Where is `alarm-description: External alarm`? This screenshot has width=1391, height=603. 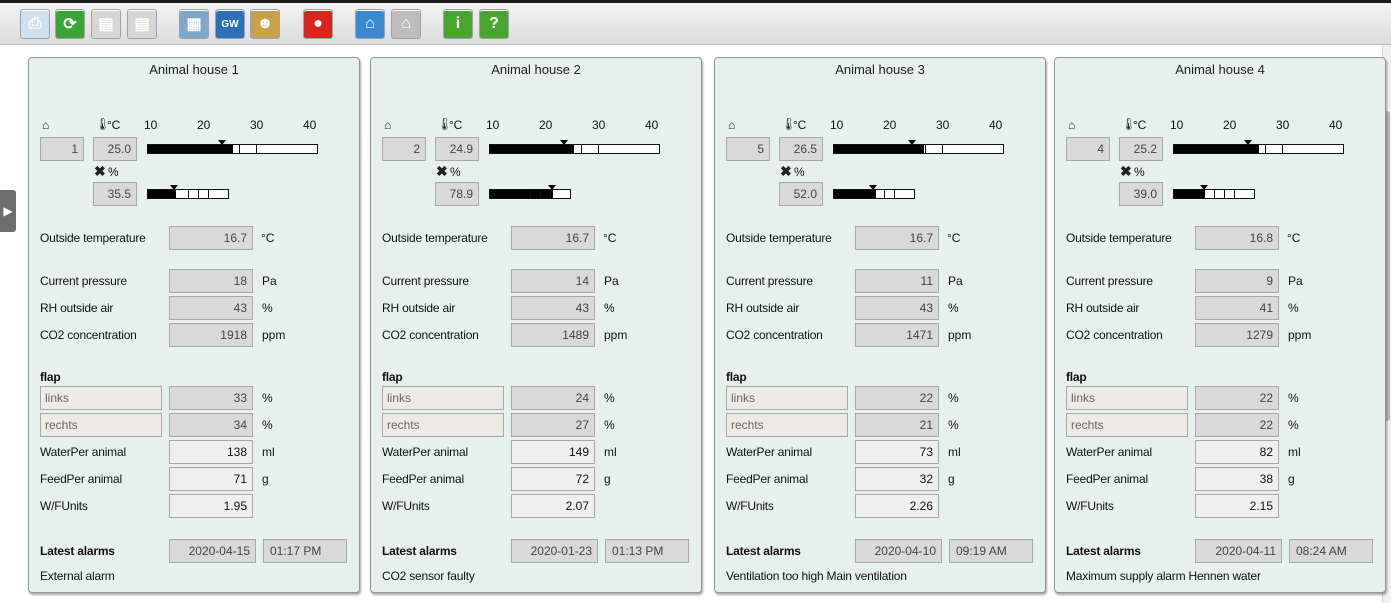
alarm-description: External alarm is located at coordinates (77, 576).